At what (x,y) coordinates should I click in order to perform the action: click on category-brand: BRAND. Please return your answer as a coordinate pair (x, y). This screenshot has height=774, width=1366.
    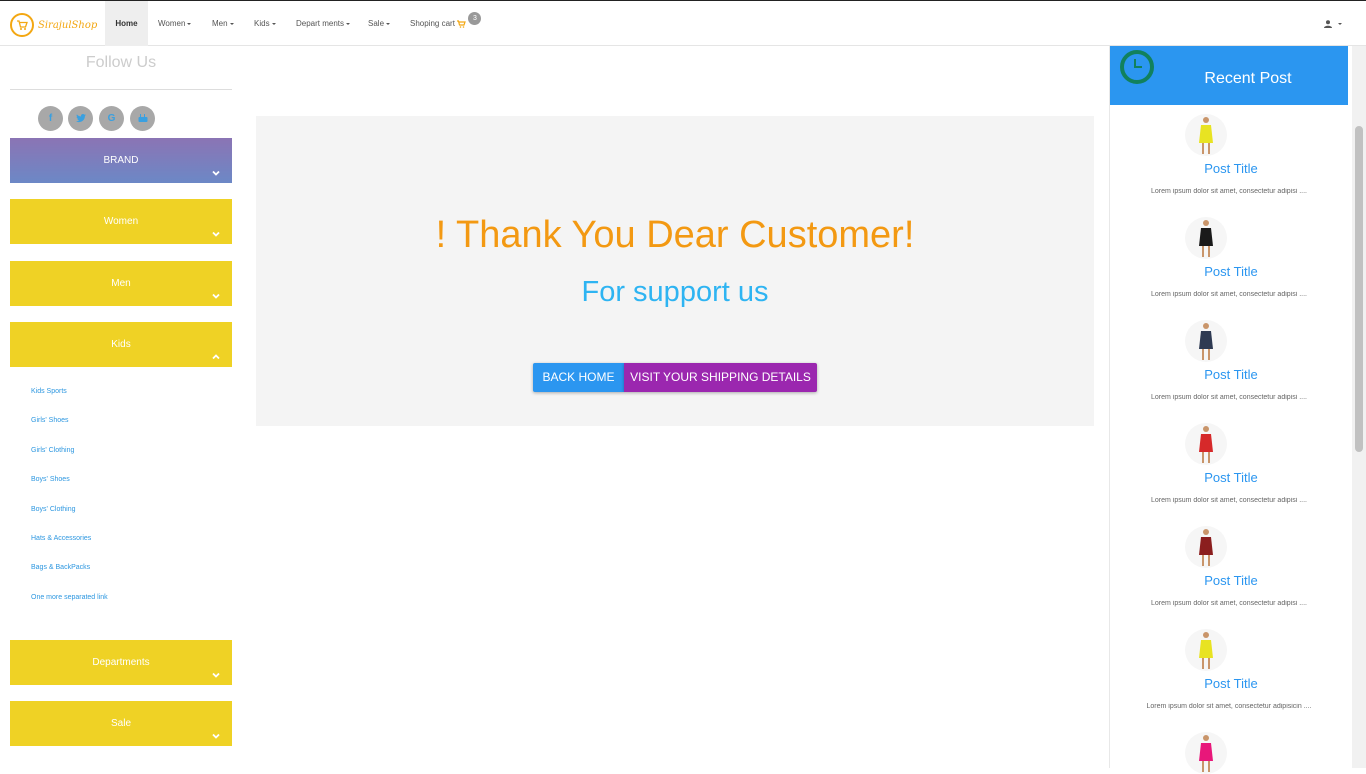
    Looking at the image, I should click on (121, 160).